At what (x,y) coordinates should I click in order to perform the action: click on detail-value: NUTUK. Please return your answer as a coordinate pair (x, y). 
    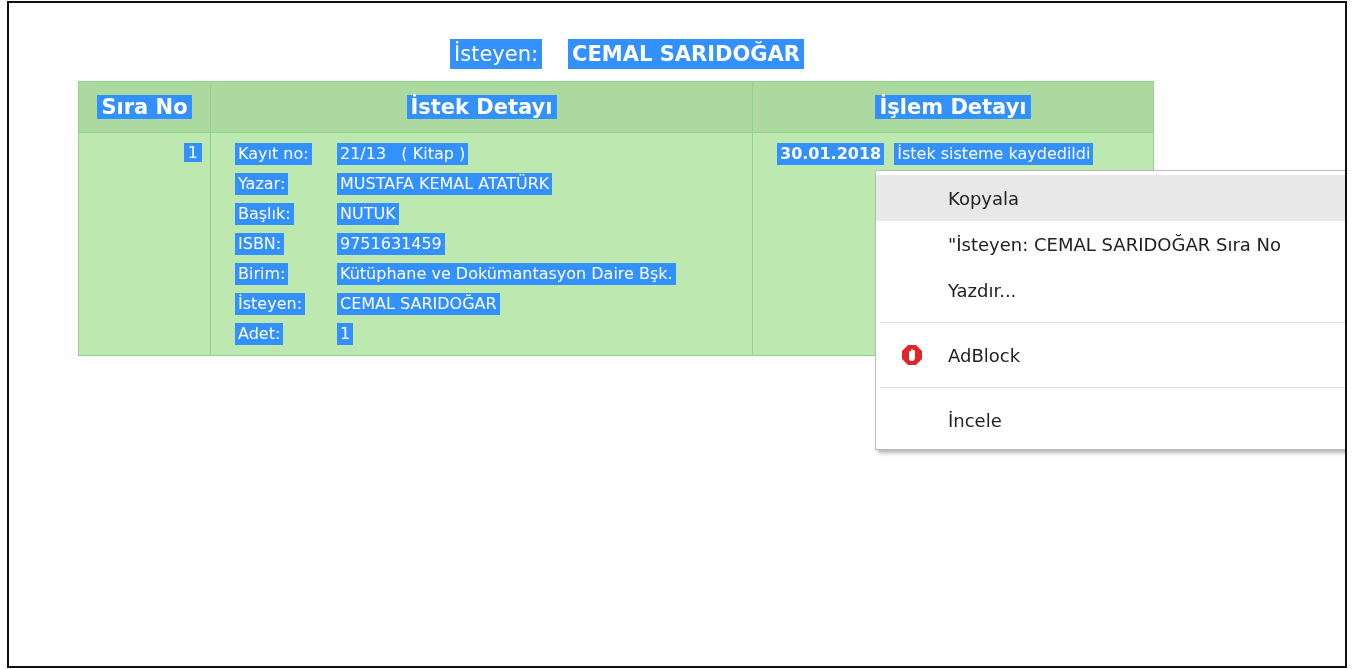
    Looking at the image, I should click on (368, 214).